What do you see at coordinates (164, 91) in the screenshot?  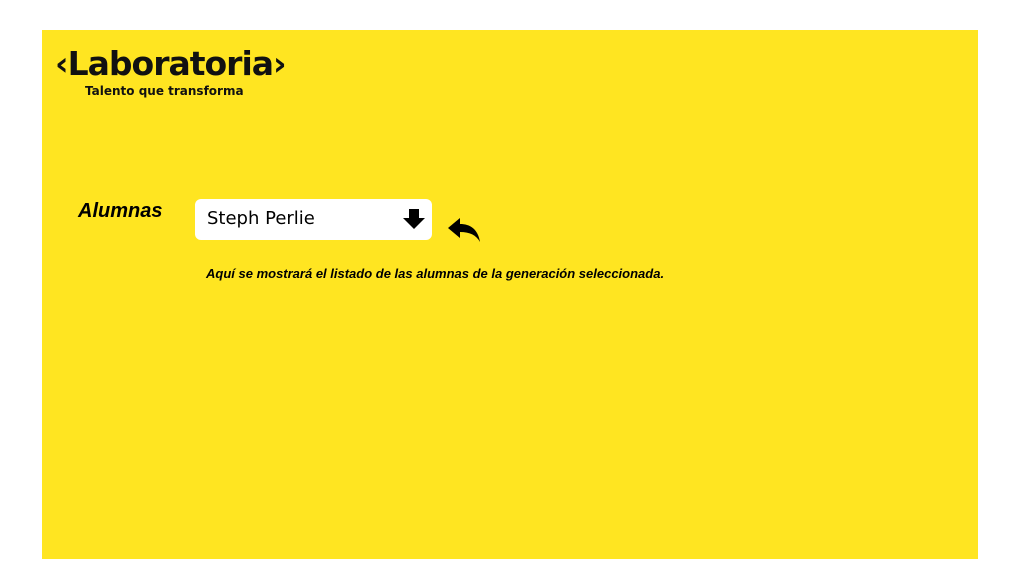 I see `logo-tagline: Talento que transforma` at bounding box center [164, 91].